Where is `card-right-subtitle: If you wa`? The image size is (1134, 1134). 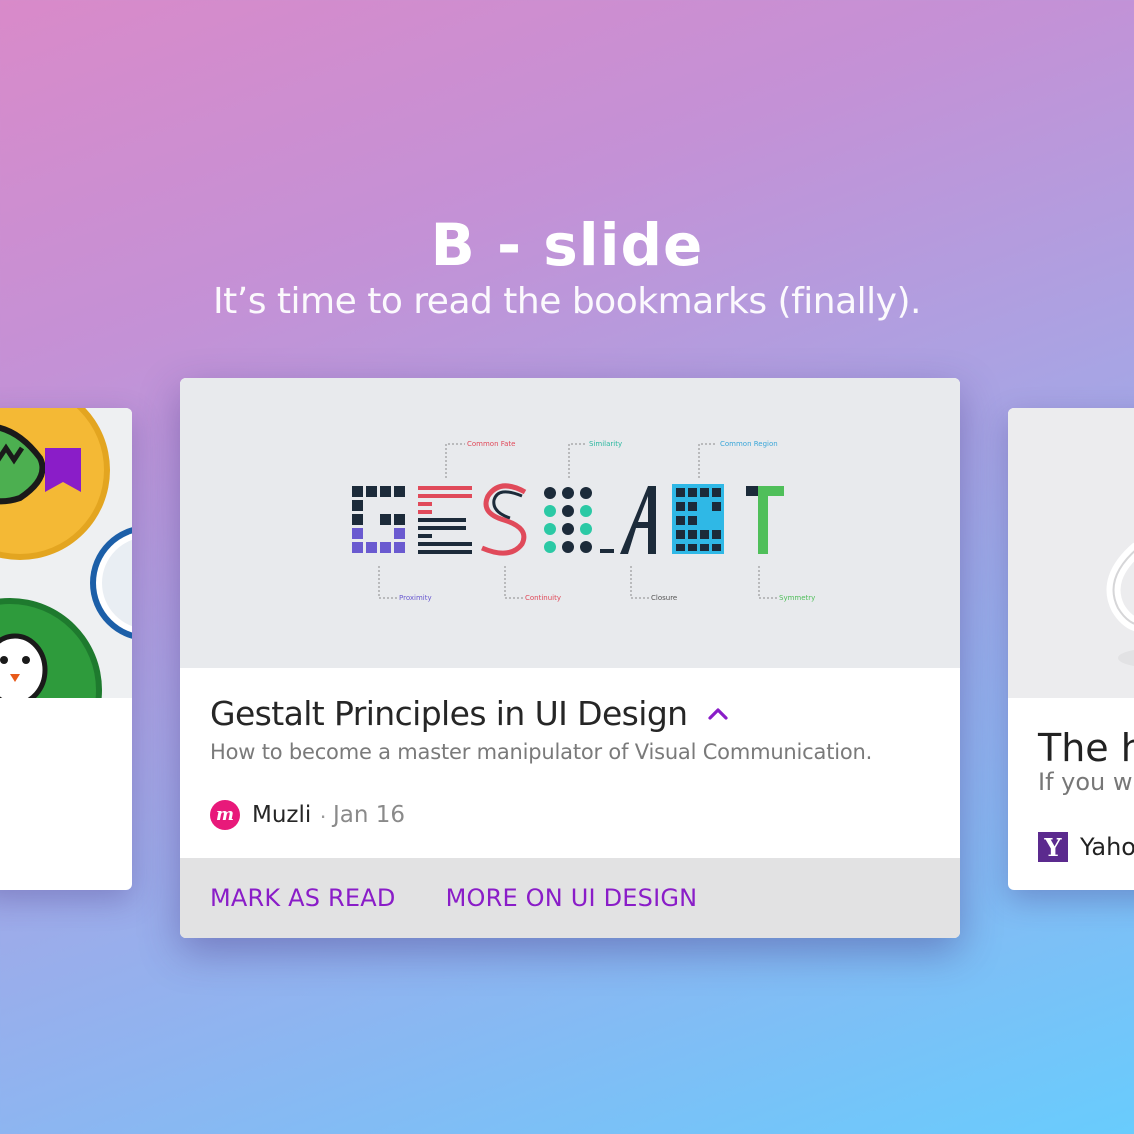
card-right-subtitle: If you wa is located at coordinates (1086, 782).